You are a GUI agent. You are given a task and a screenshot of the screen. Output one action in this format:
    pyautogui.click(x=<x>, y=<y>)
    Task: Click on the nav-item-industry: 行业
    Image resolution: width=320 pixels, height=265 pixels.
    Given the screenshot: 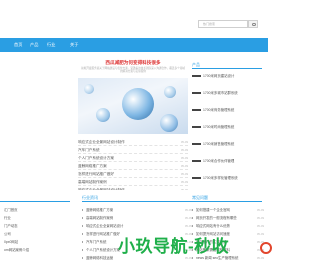 What is the action you would take?
    pyautogui.click(x=51, y=45)
    